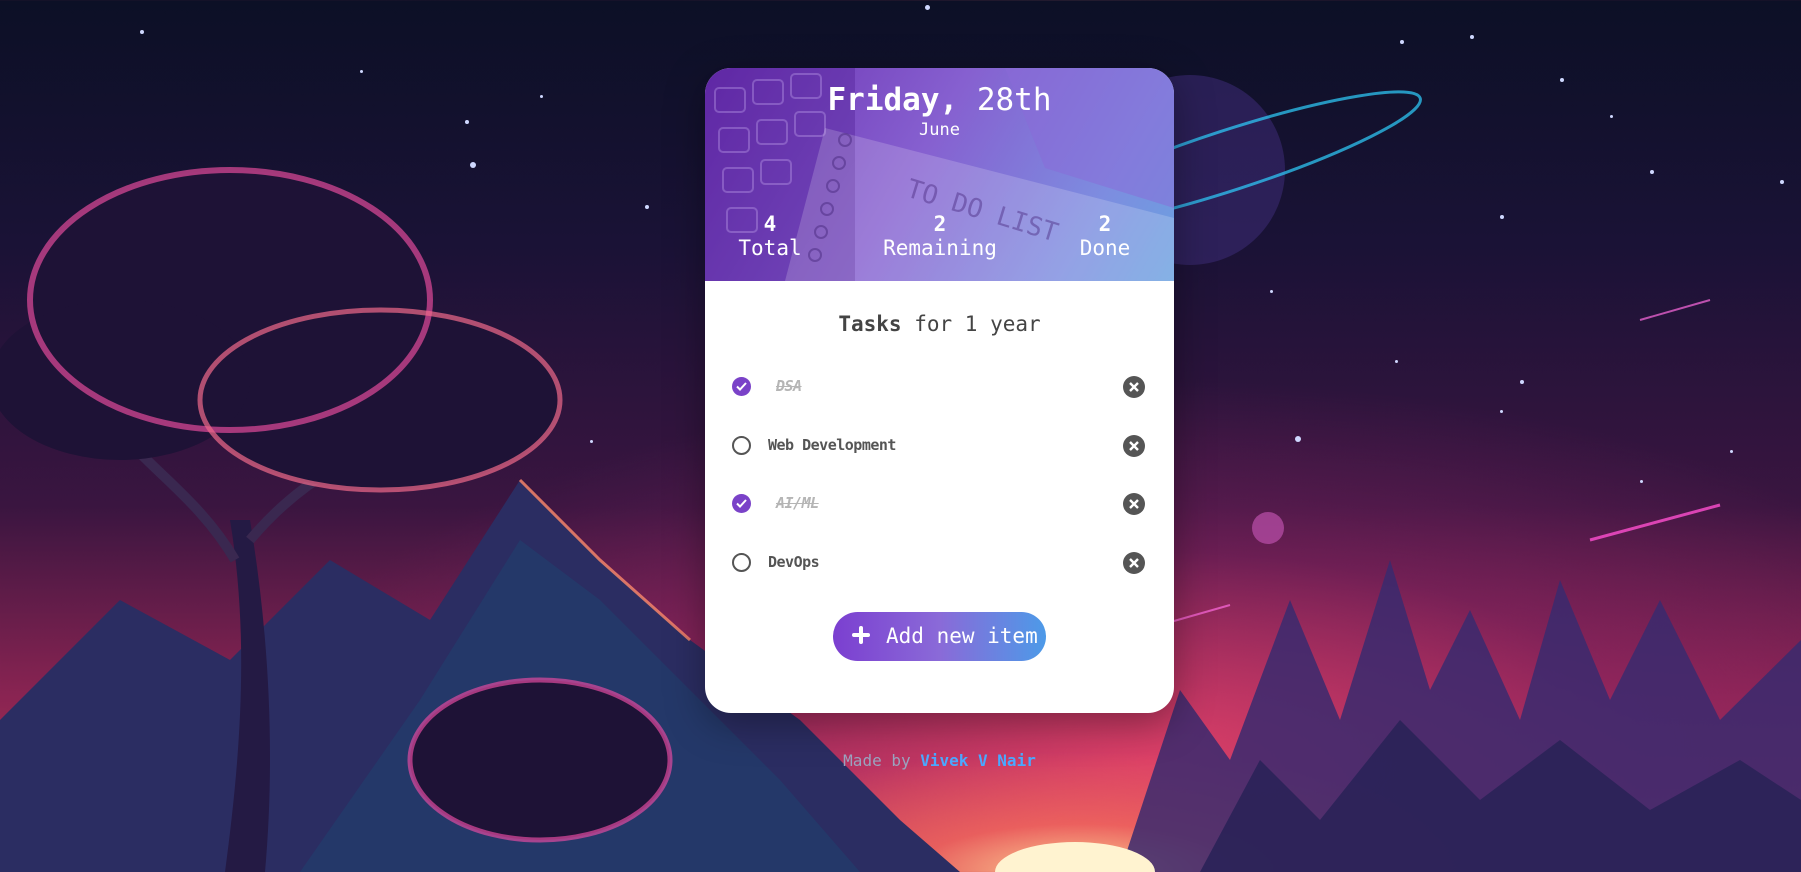 This screenshot has height=872, width=1801. Describe the element at coordinates (861, 635) in the screenshot. I see `plus-icon` at that location.